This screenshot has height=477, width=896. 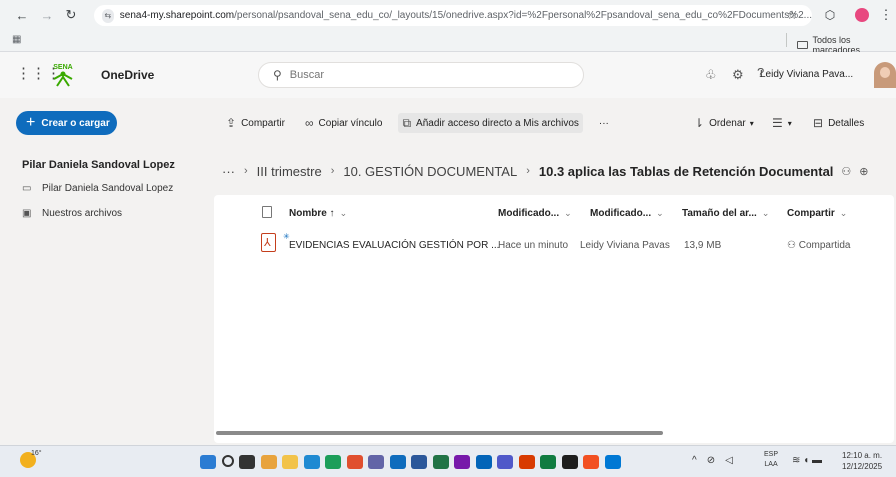 I want to click on column-header-sharing: Compartir ⌄, so click(x=817, y=213).